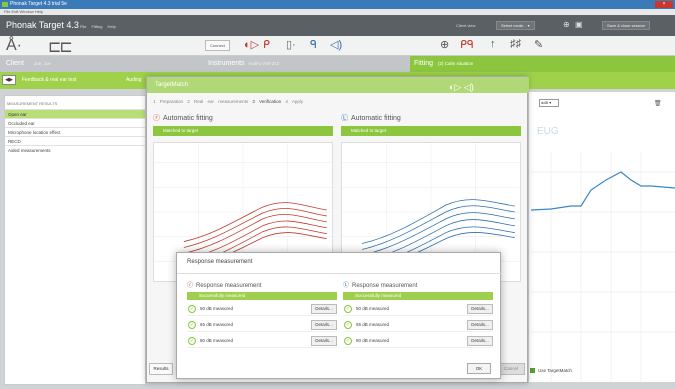  Describe the element at coordinates (14, 46) in the screenshot. I see `client-icon: Å·` at that location.